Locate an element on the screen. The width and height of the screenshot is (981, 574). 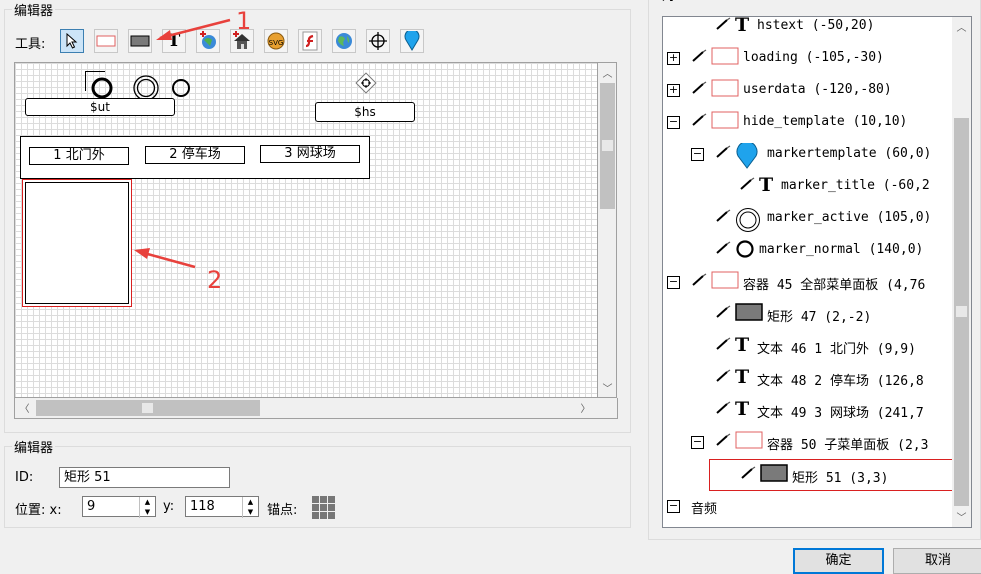
tree-row-label: 文本 49 3 网球场 (241,7 is located at coordinates (840, 413).